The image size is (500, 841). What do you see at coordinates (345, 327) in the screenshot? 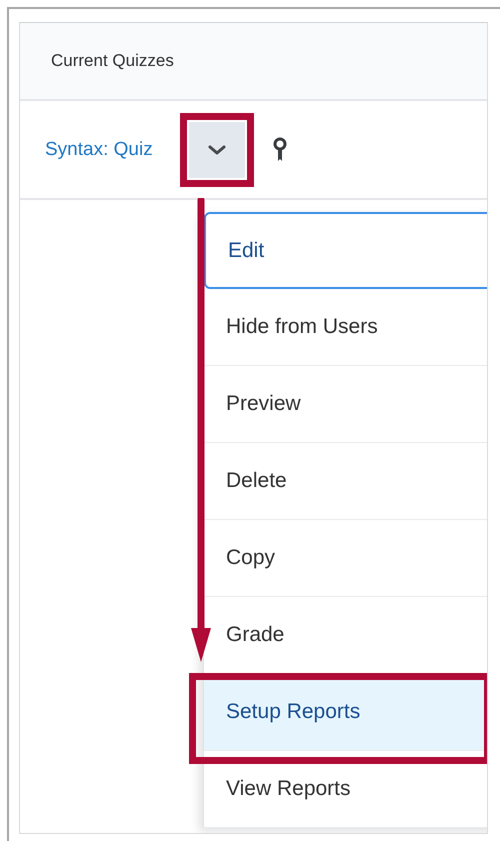
I see `menu-item: Hide from Users` at bounding box center [345, 327].